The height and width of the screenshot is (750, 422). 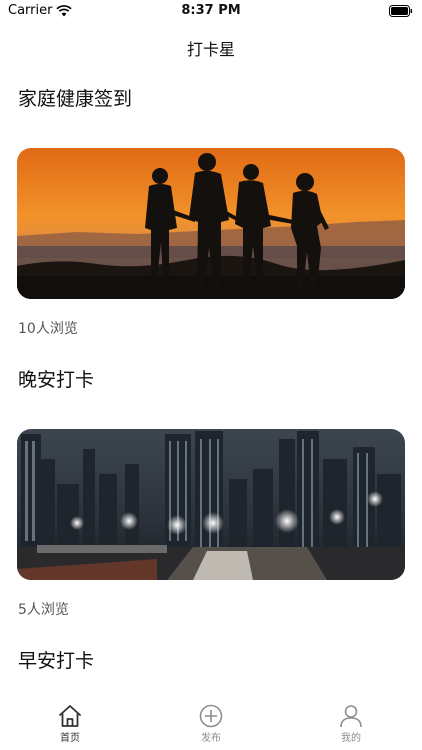 I want to click on tab-publish: 发布, so click(x=211, y=726).